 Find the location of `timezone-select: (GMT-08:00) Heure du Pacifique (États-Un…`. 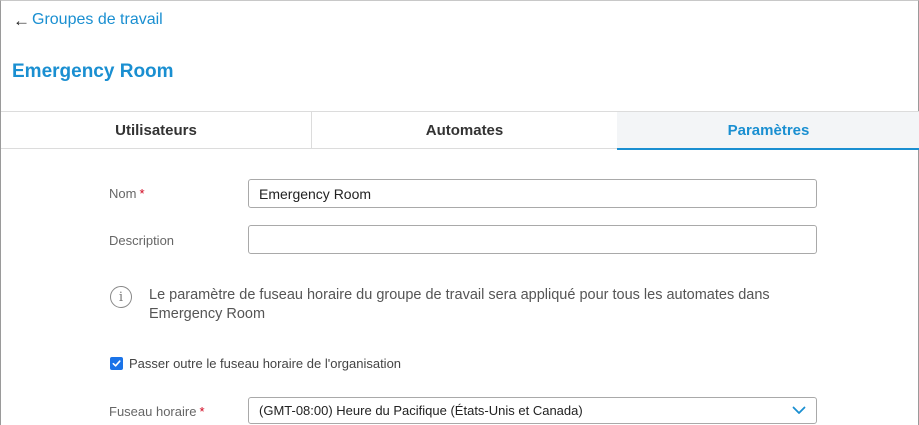

timezone-select: (GMT-08:00) Heure du Pacifique (États-Un… is located at coordinates (532, 410).